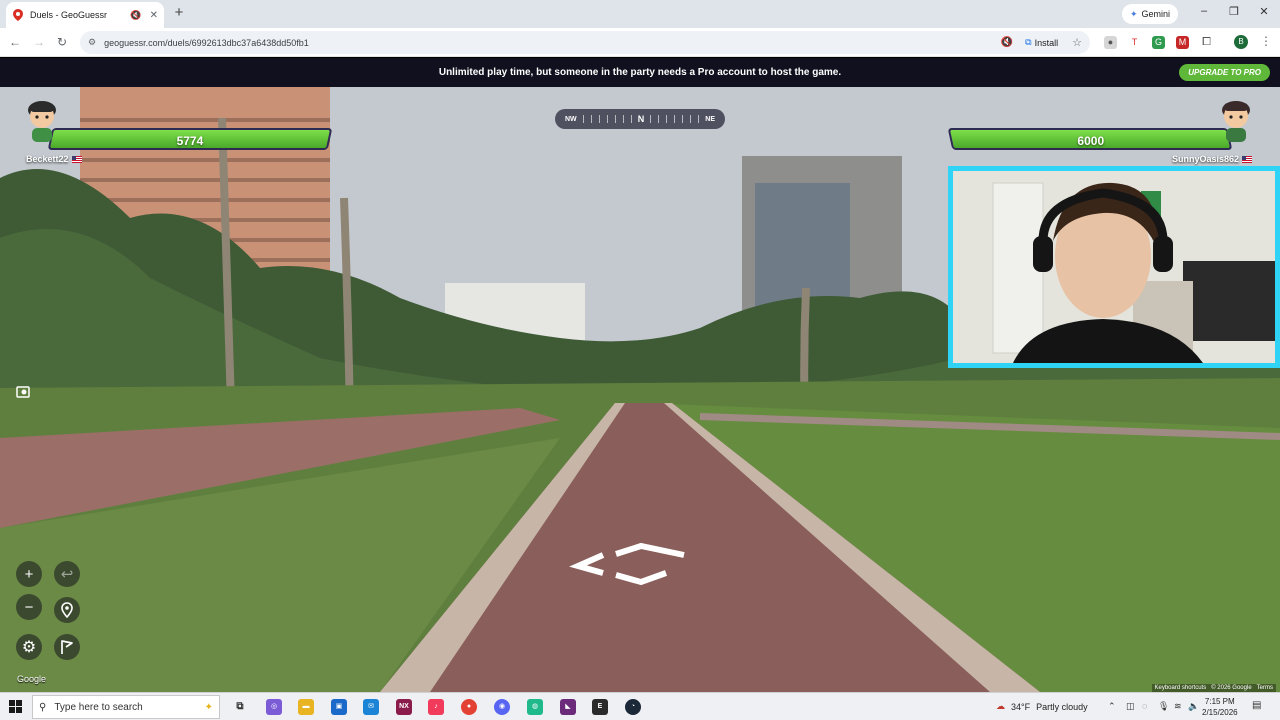 The height and width of the screenshot is (720, 1280). I want to click on install-app-button: ⧉ Install, so click(1041, 42).